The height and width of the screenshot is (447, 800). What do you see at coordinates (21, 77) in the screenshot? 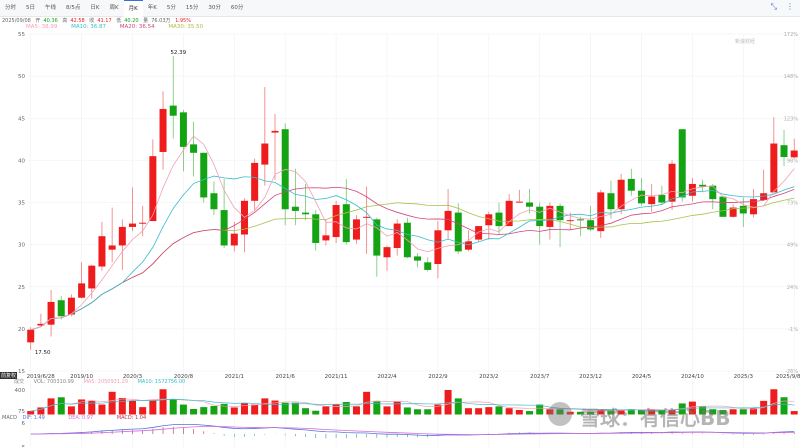
I see `y-tick-label: 50` at bounding box center [21, 77].